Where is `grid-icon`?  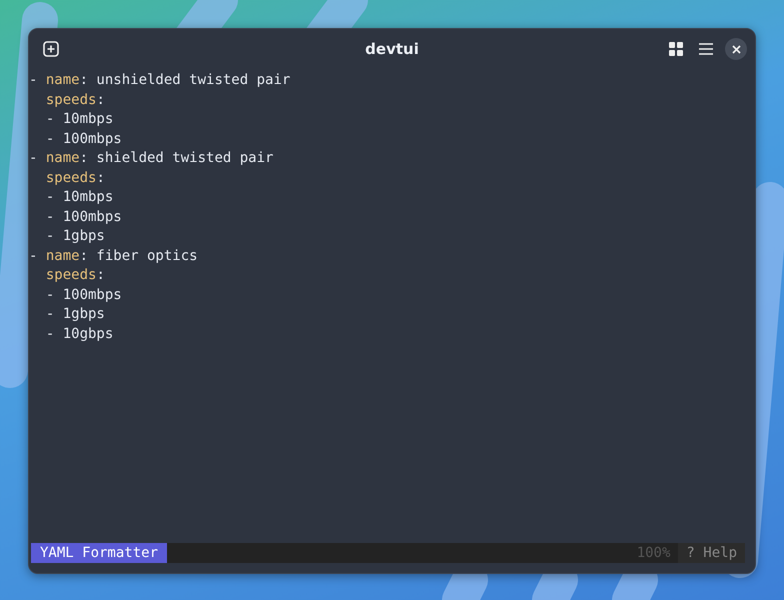 grid-icon is located at coordinates (676, 49).